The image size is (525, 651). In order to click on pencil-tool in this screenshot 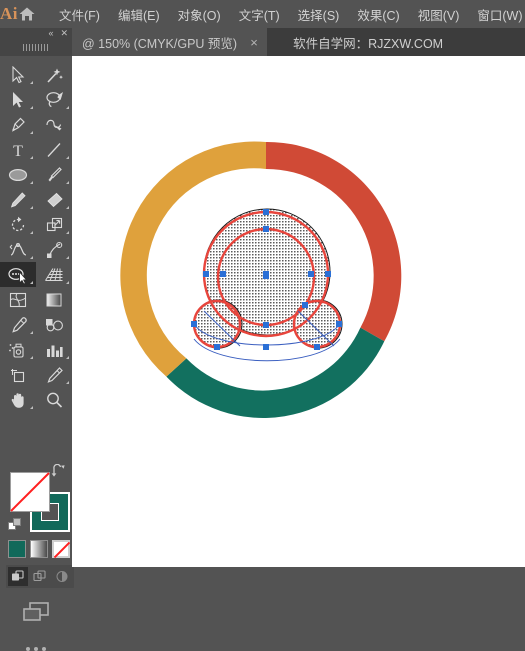, I will do `click(18, 199)`.